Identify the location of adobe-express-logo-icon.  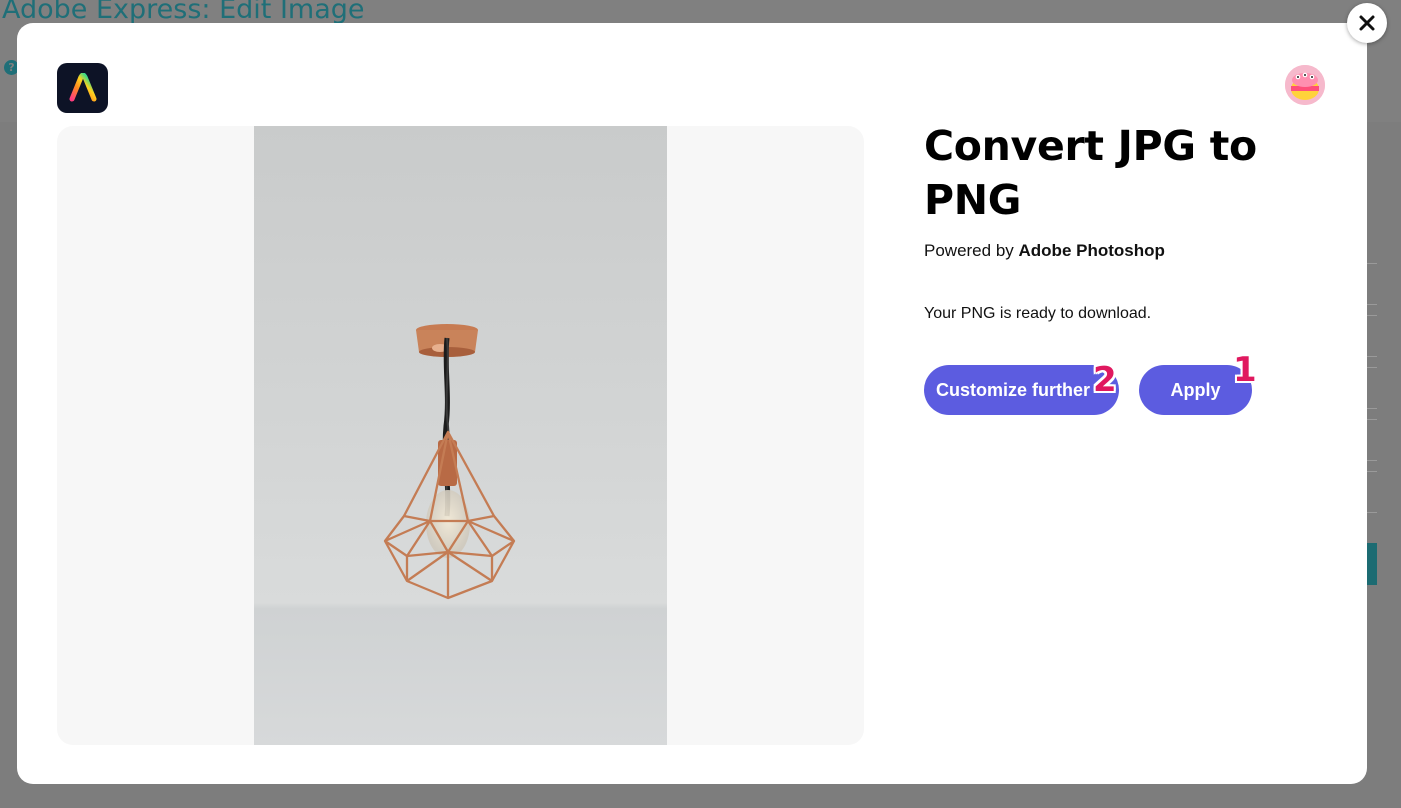
(82, 88).